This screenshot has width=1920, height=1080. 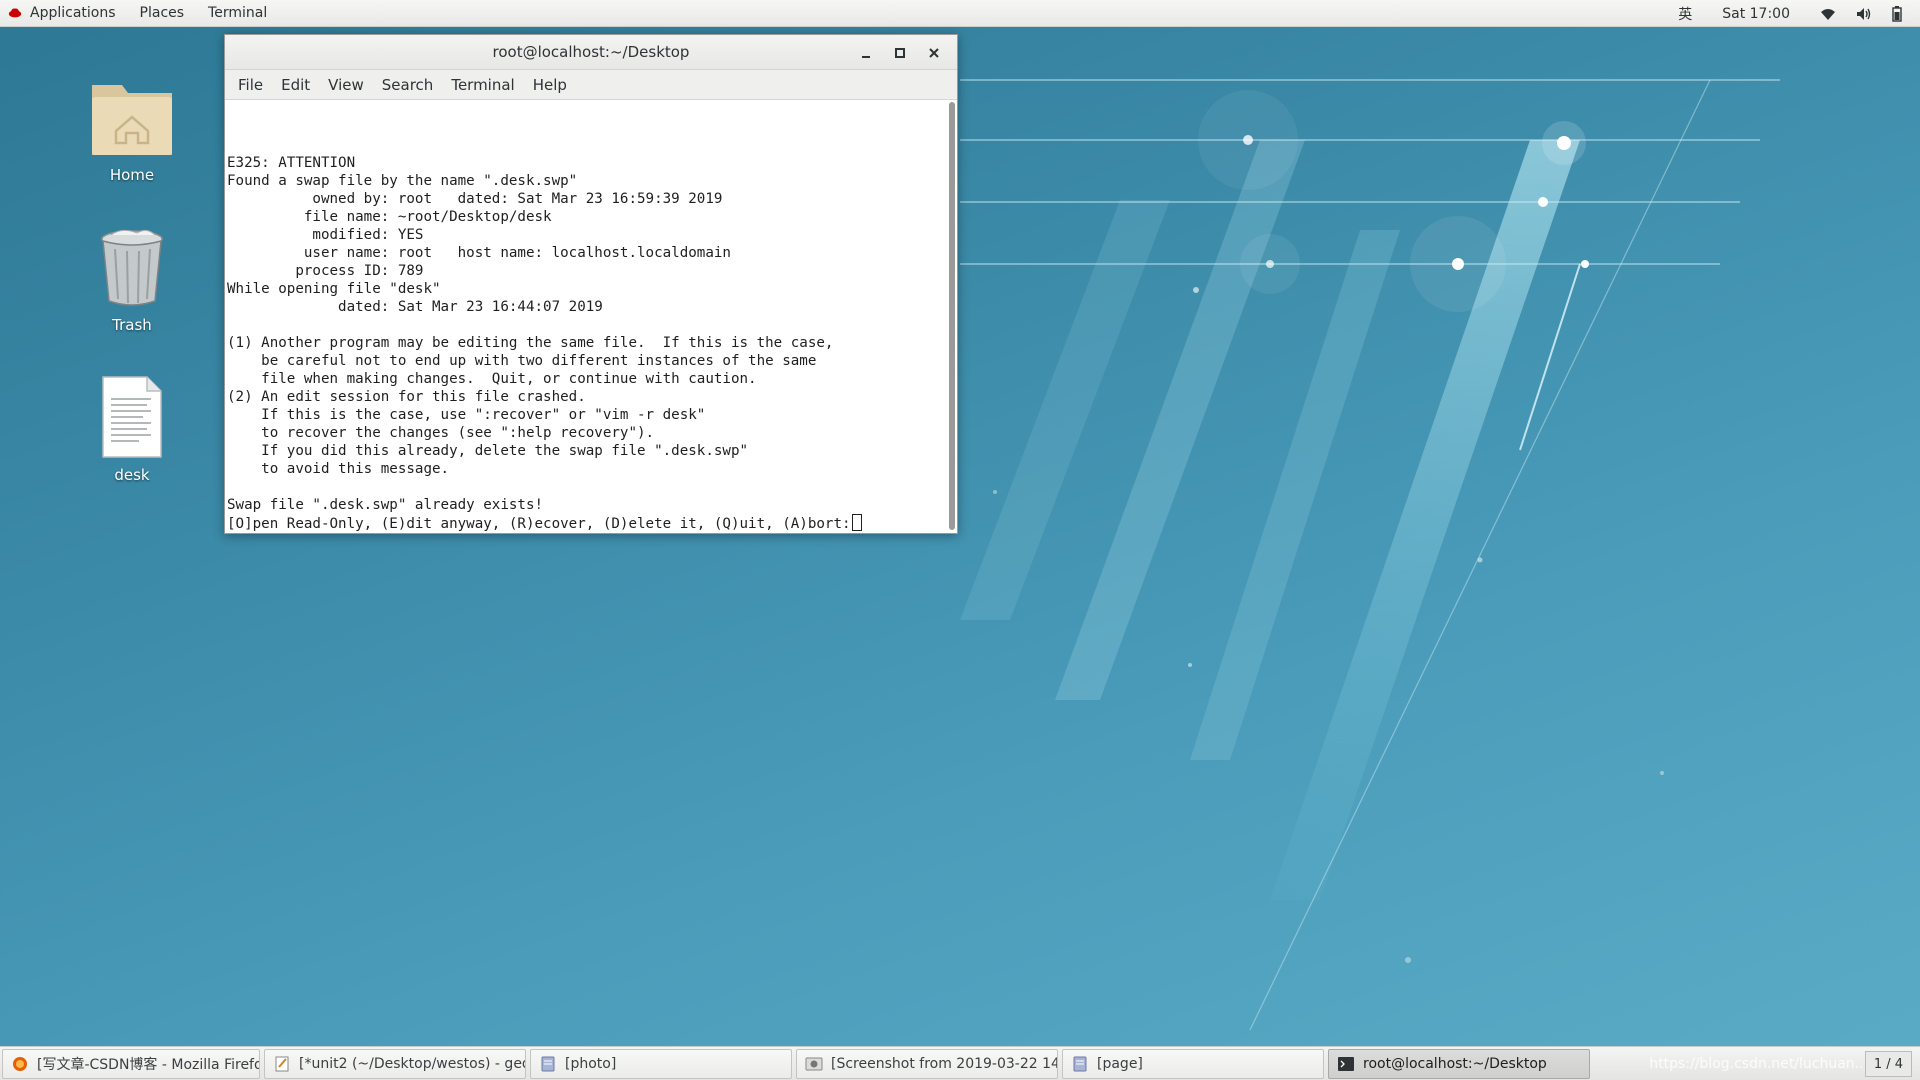 I want to click on desktop-icon-trash: Trash, so click(x=132, y=278).